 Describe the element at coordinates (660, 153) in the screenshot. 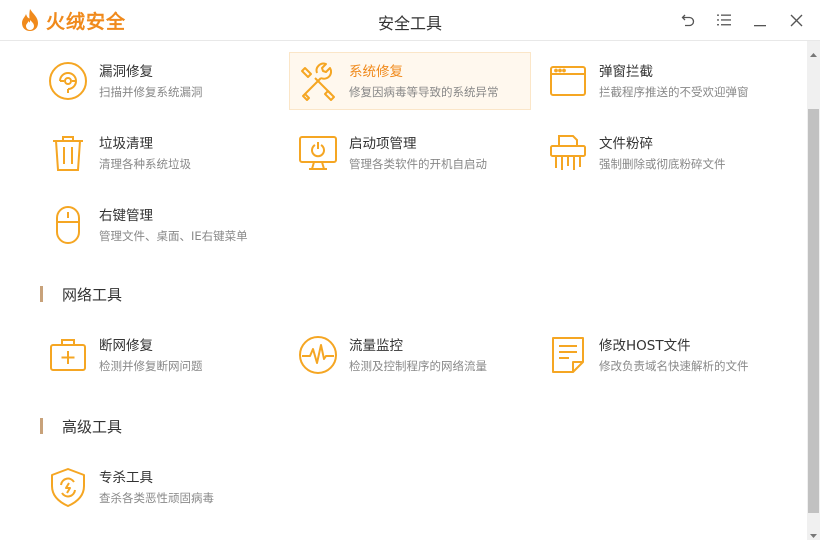

I see `tool-file-shred: 文件粉碎 强制删除或彻底粉碎文件` at that location.